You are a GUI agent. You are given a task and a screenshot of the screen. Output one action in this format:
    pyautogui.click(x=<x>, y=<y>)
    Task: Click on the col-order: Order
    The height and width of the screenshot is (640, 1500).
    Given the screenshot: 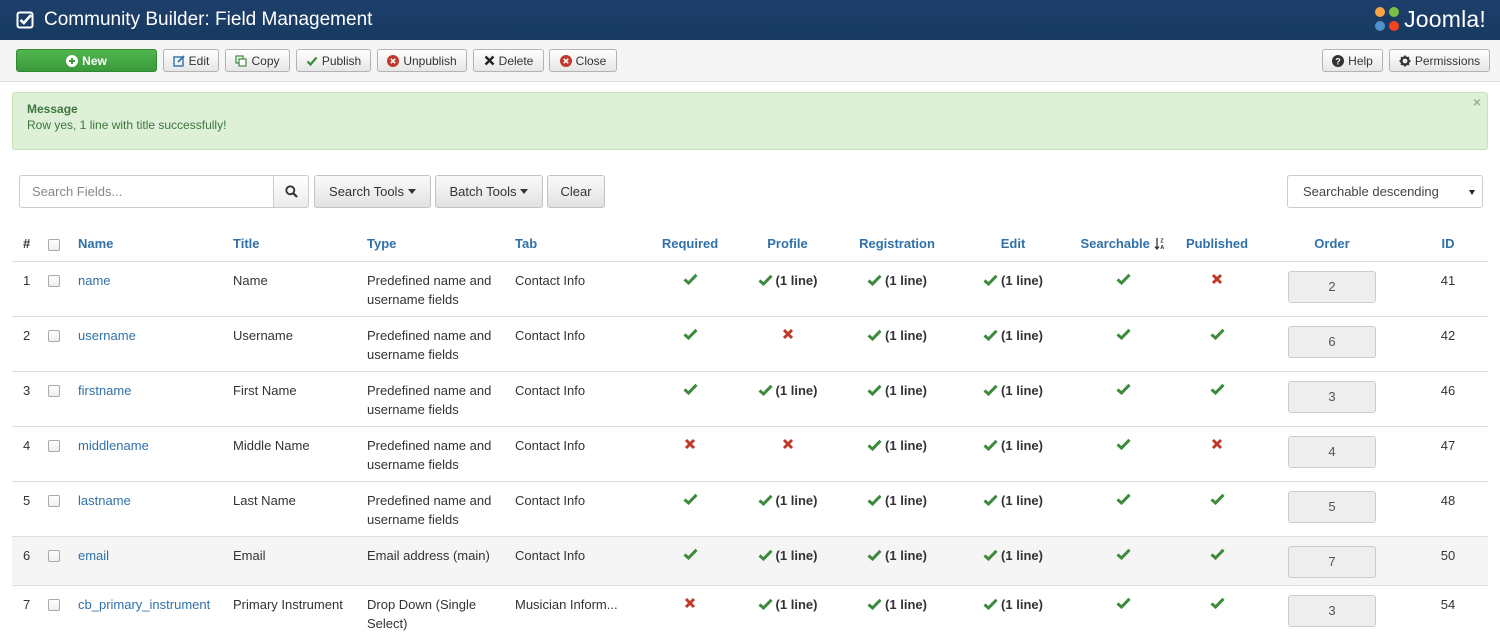 What is the action you would take?
    pyautogui.click(x=1332, y=244)
    